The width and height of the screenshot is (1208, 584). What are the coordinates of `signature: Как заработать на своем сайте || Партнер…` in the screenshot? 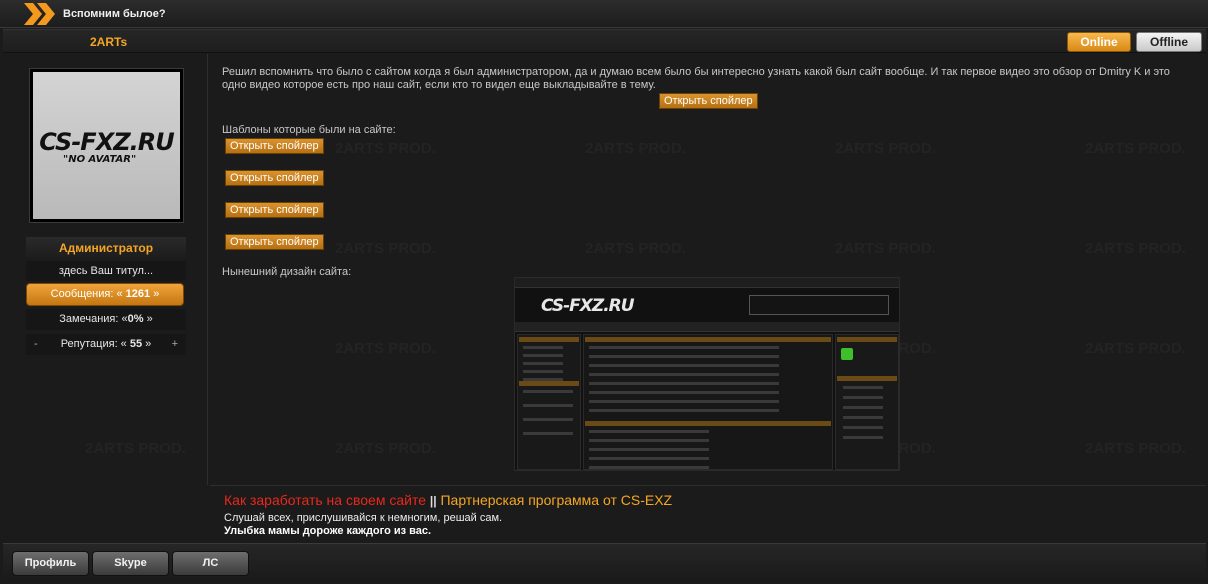 It's located at (674, 514).